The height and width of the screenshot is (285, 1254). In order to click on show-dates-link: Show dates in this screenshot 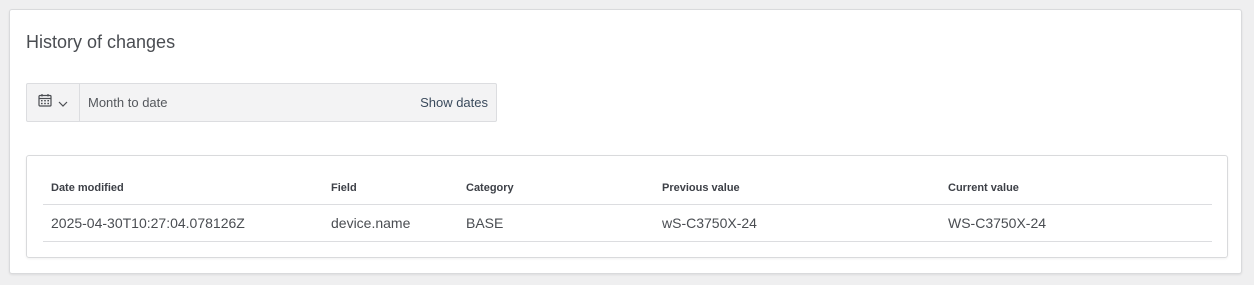, I will do `click(458, 102)`.